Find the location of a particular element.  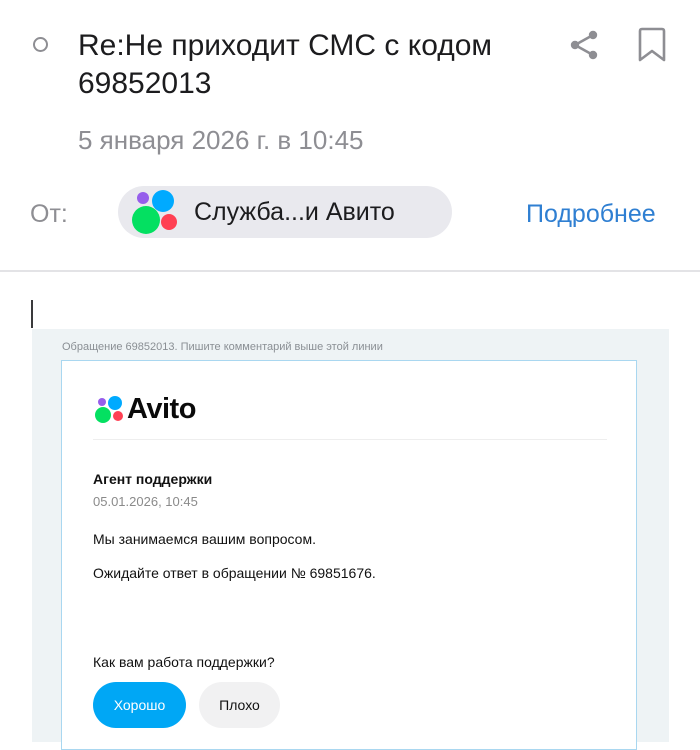

sender-chip: Служба...и Авито is located at coordinates (285, 212).